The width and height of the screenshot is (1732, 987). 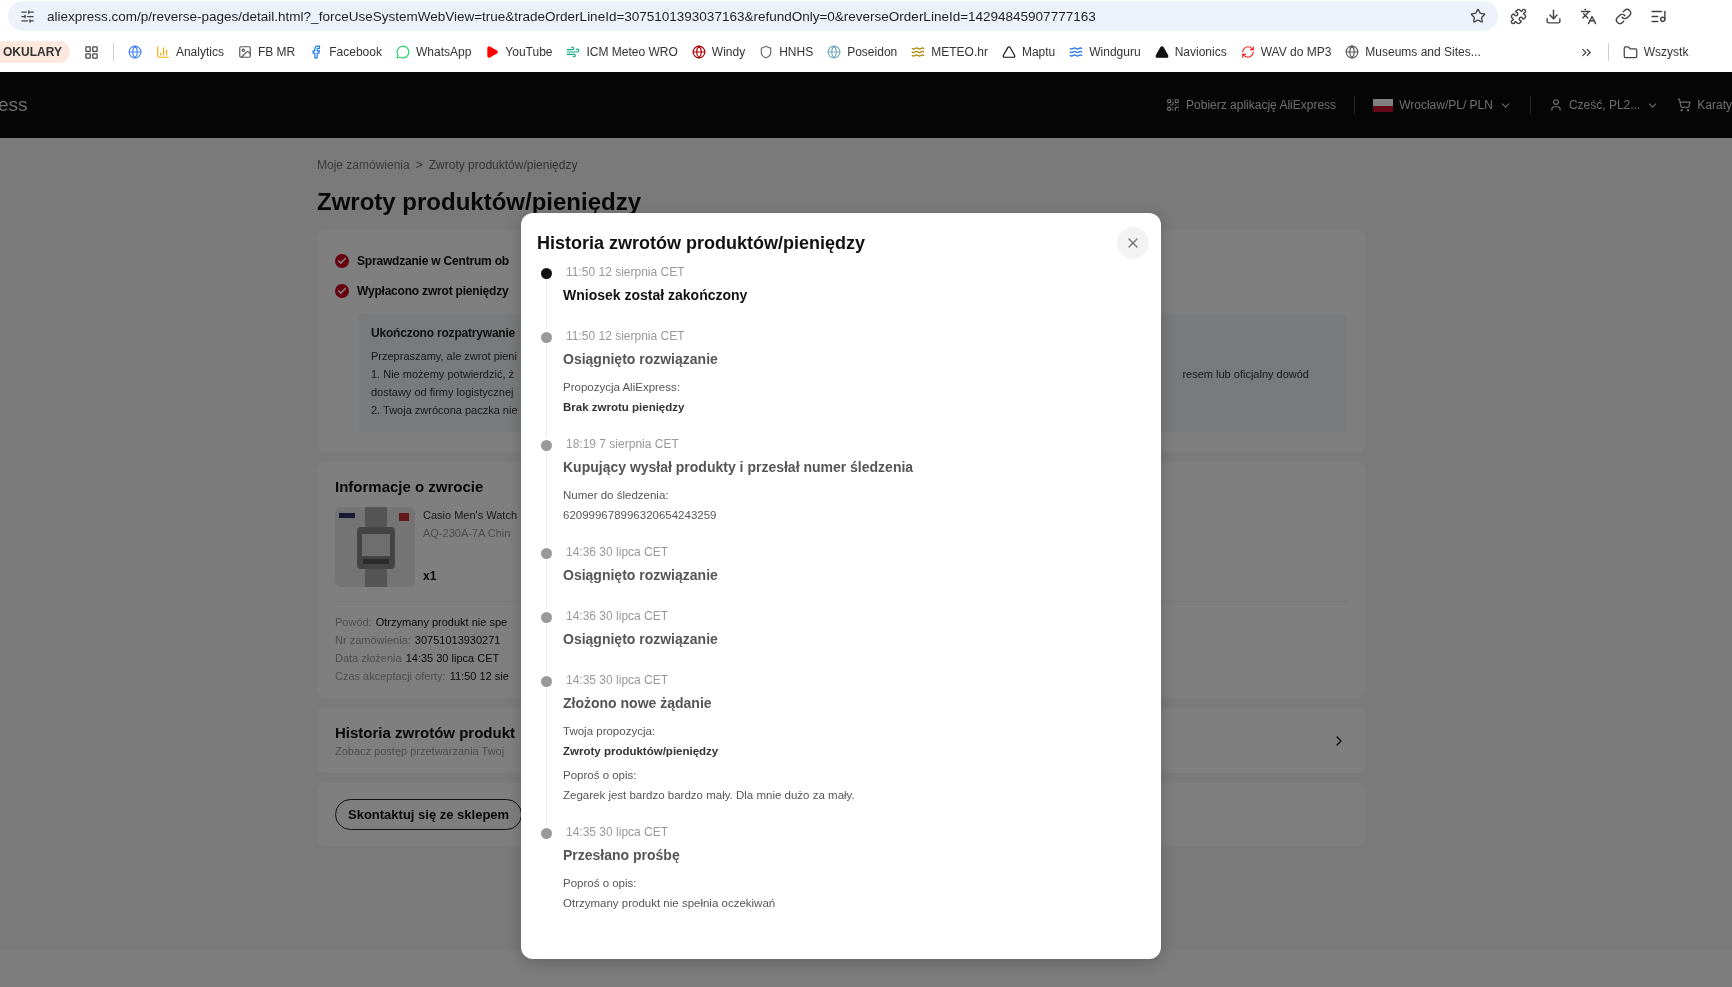 I want to click on bookmark: Analytics, so click(x=189, y=52).